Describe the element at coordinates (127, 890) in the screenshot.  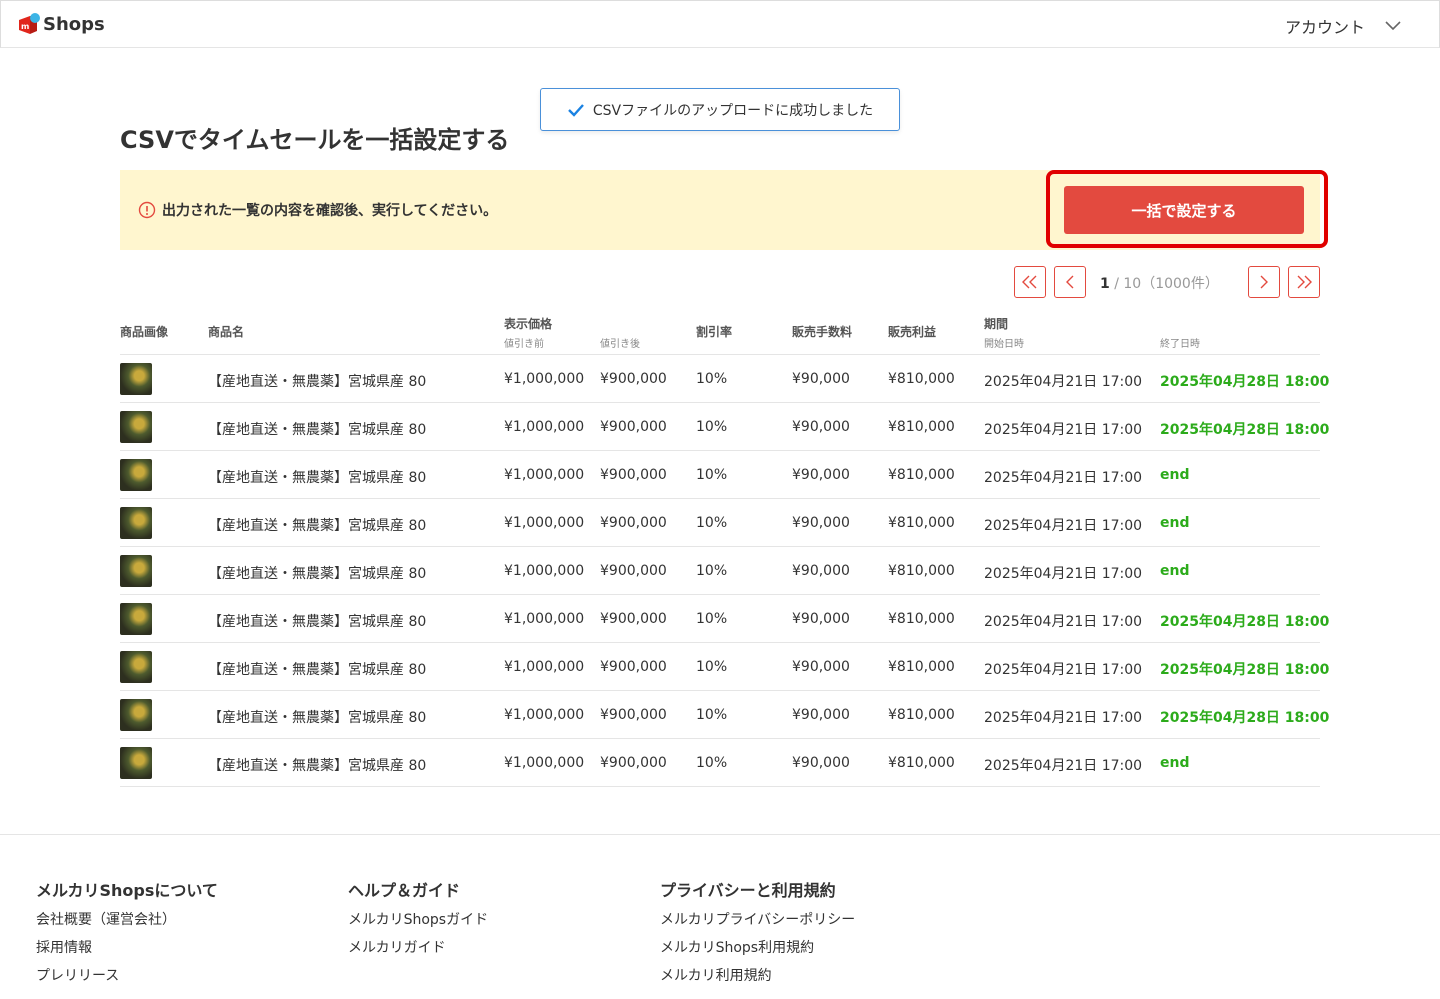
I see `footer-heading: メルカリShopsについて` at that location.